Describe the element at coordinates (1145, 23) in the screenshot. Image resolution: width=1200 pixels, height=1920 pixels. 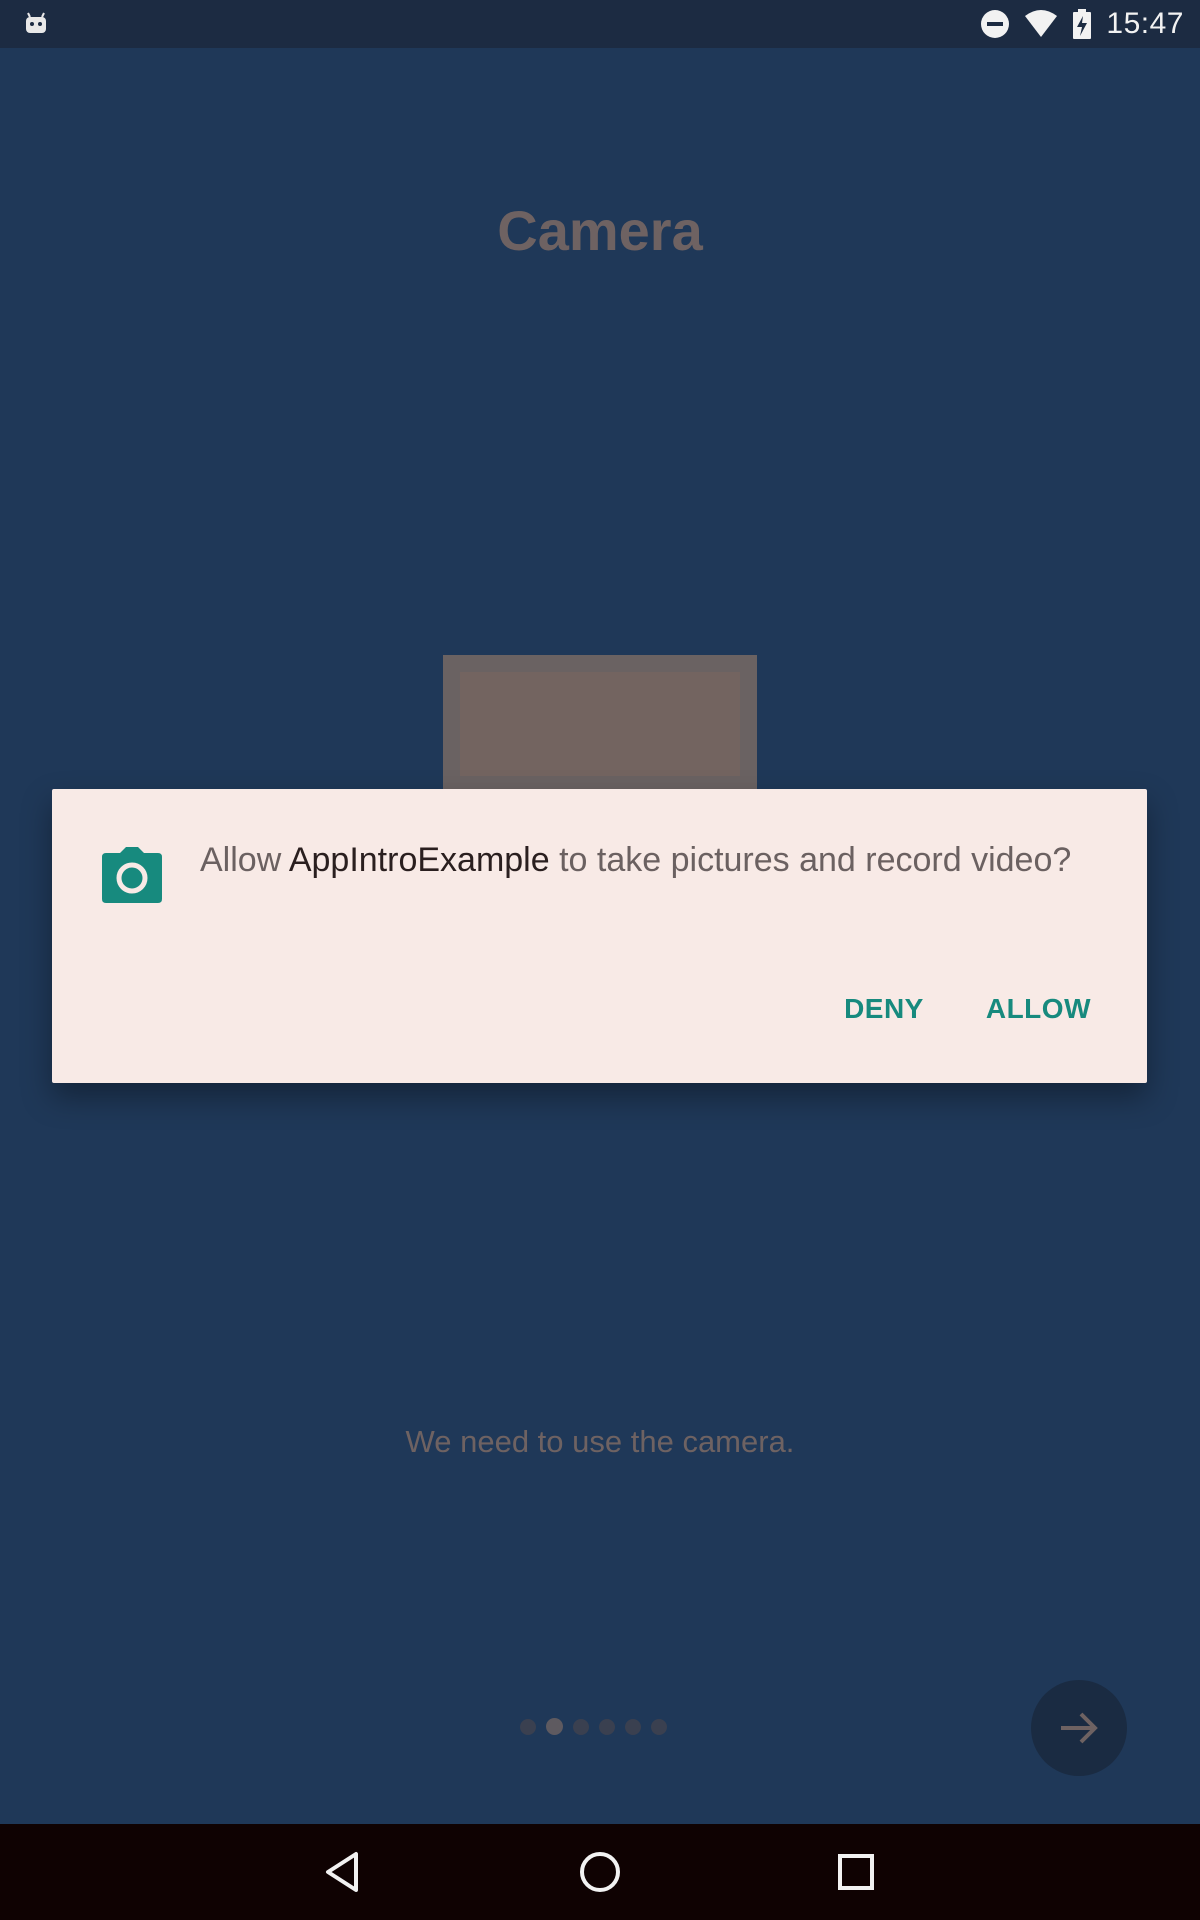
I see `status-time: 15:47` at that location.